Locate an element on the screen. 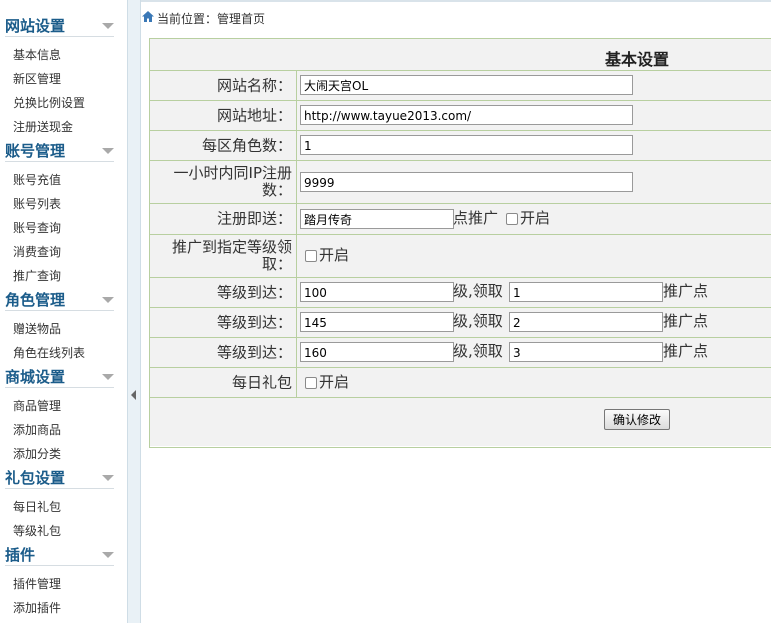 The image size is (771, 623). sidebar-item-new-zone: 新区管理 is located at coordinates (37, 79).